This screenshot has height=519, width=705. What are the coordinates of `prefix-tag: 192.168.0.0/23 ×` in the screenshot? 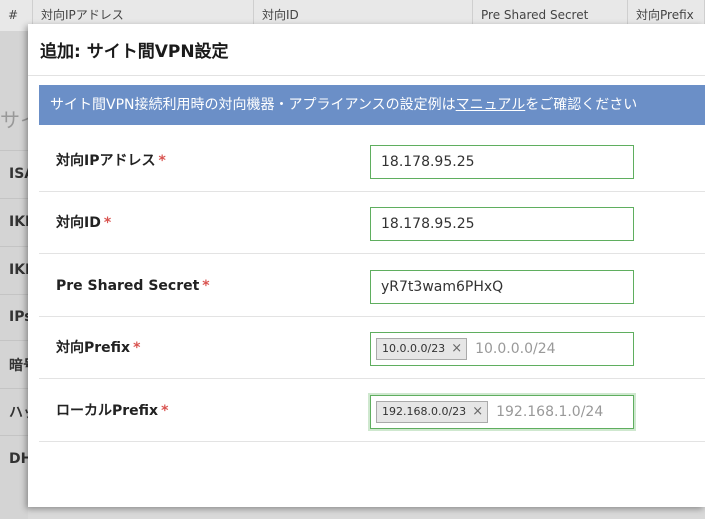 It's located at (432, 412).